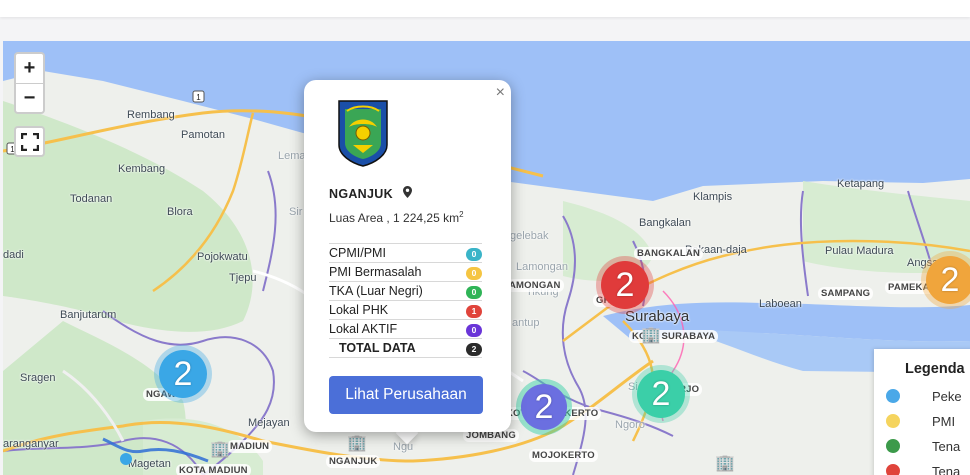 Image resolution: width=970 pixels, height=475 pixels. What do you see at coordinates (91, 199) in the screenshot?
I see `place-label: Todanan` at bounding box center [91, 199].